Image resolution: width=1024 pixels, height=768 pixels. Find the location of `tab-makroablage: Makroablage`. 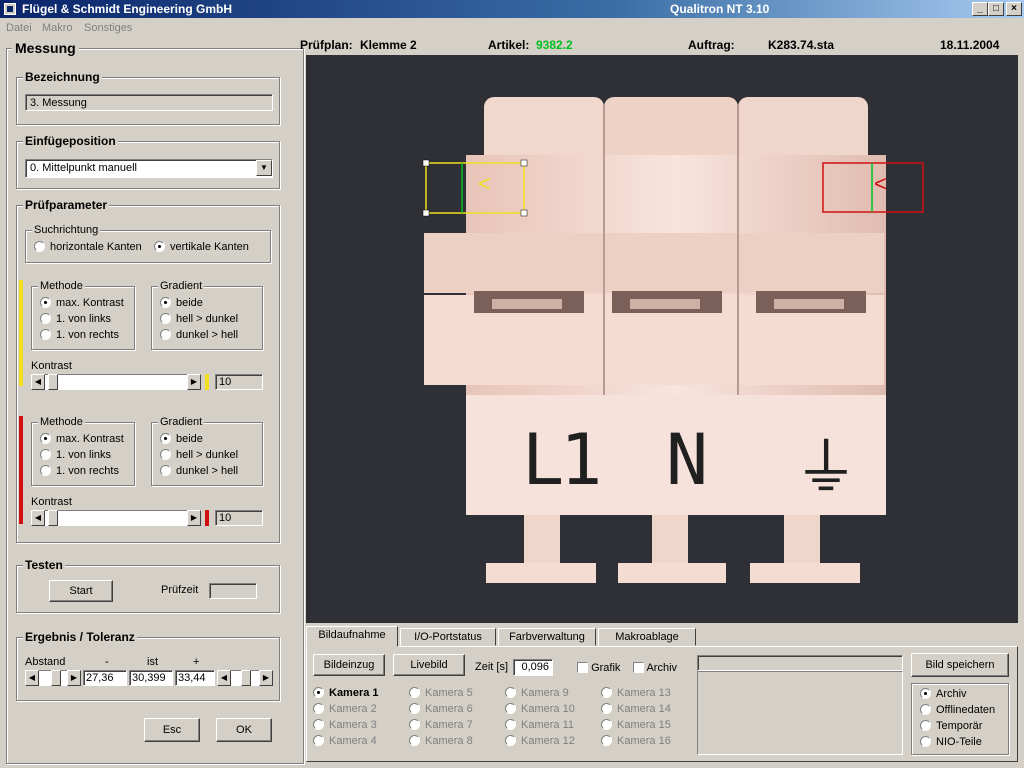

tab-makroablage: Makroablage is located at coordinates (647, 637).